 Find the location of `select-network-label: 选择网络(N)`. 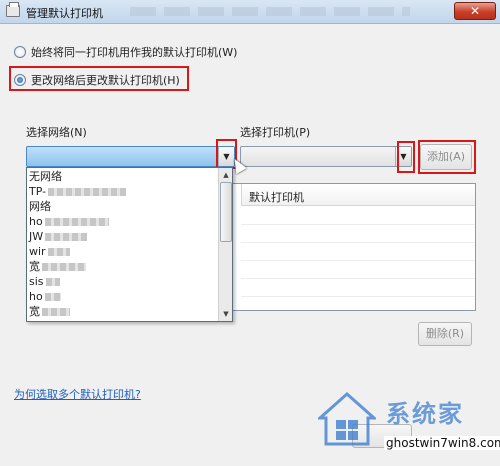

select-network-label: 选择网络(N) is located at coordinates (56, 132).